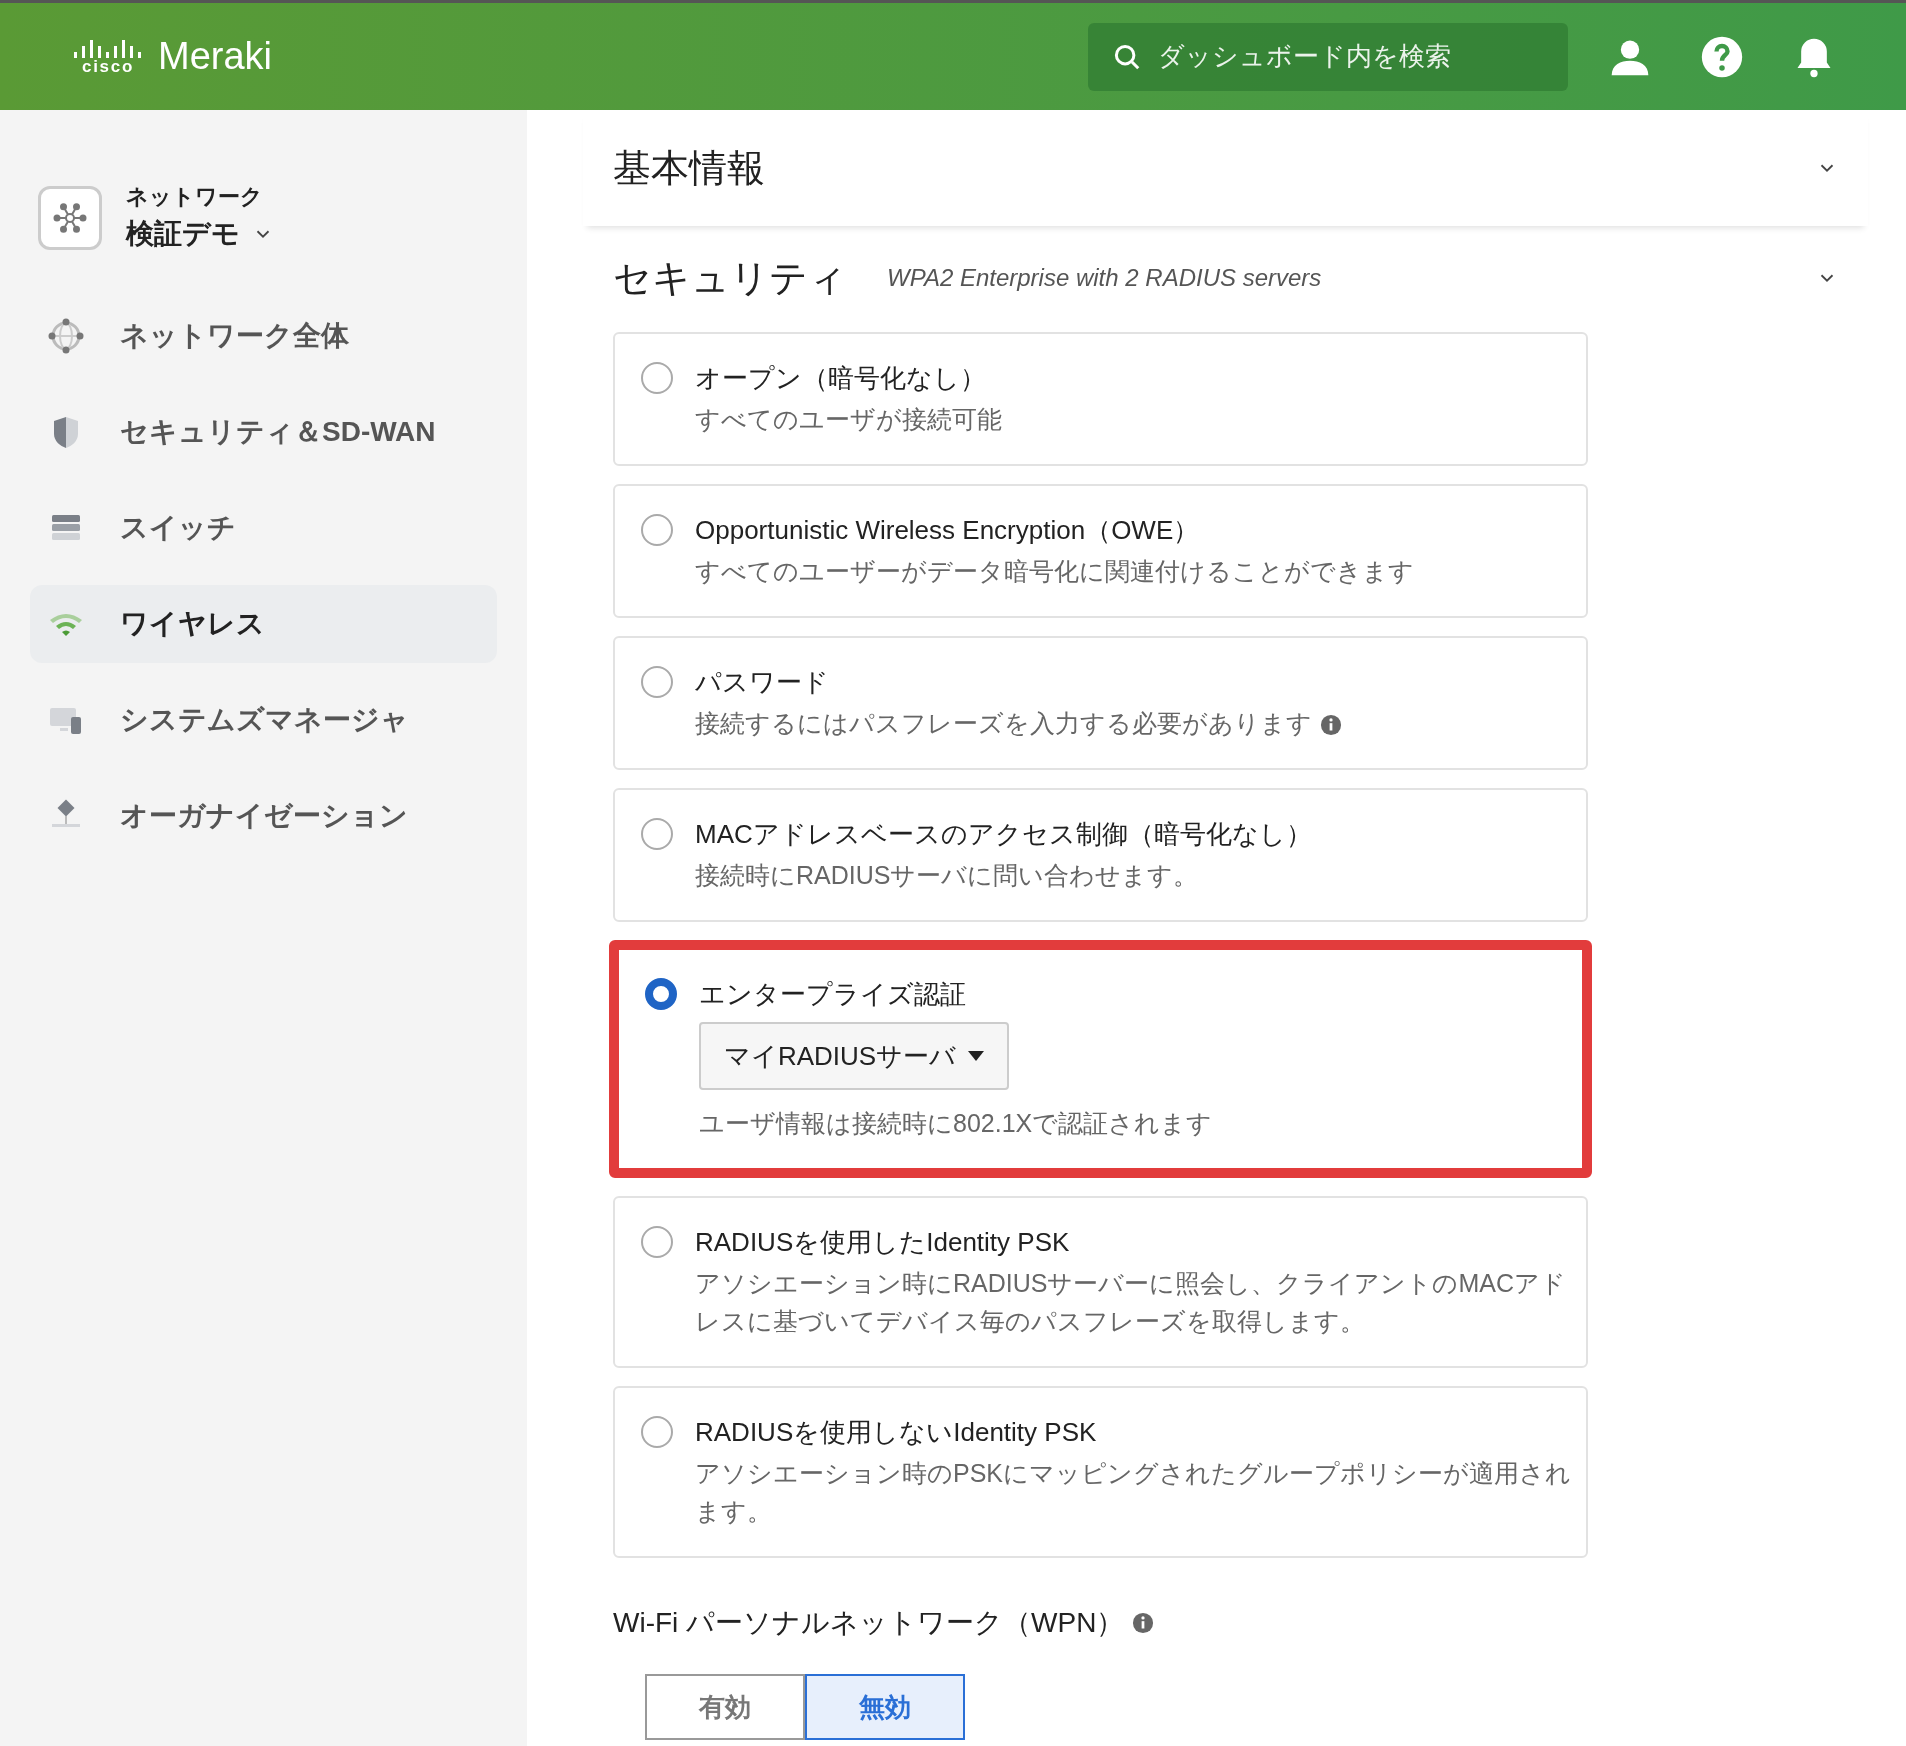 Image resolution: width=1906 pixels, height=1746 pixels. Describe the element at coordinates (869, 1623) in the screenshot. I see `wpn-title: Wi-Fi パーソナルネットワーク（WPN）` at that location.